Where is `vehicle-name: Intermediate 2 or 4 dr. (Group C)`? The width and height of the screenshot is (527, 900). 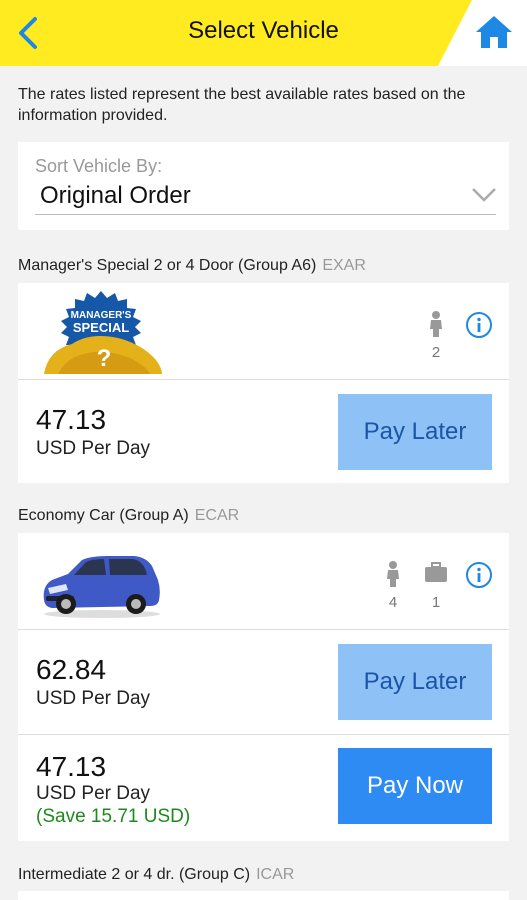 vehicle-name: Intermediate 2 or 4 dr. (Group C) is located at coordinates (134, 874).